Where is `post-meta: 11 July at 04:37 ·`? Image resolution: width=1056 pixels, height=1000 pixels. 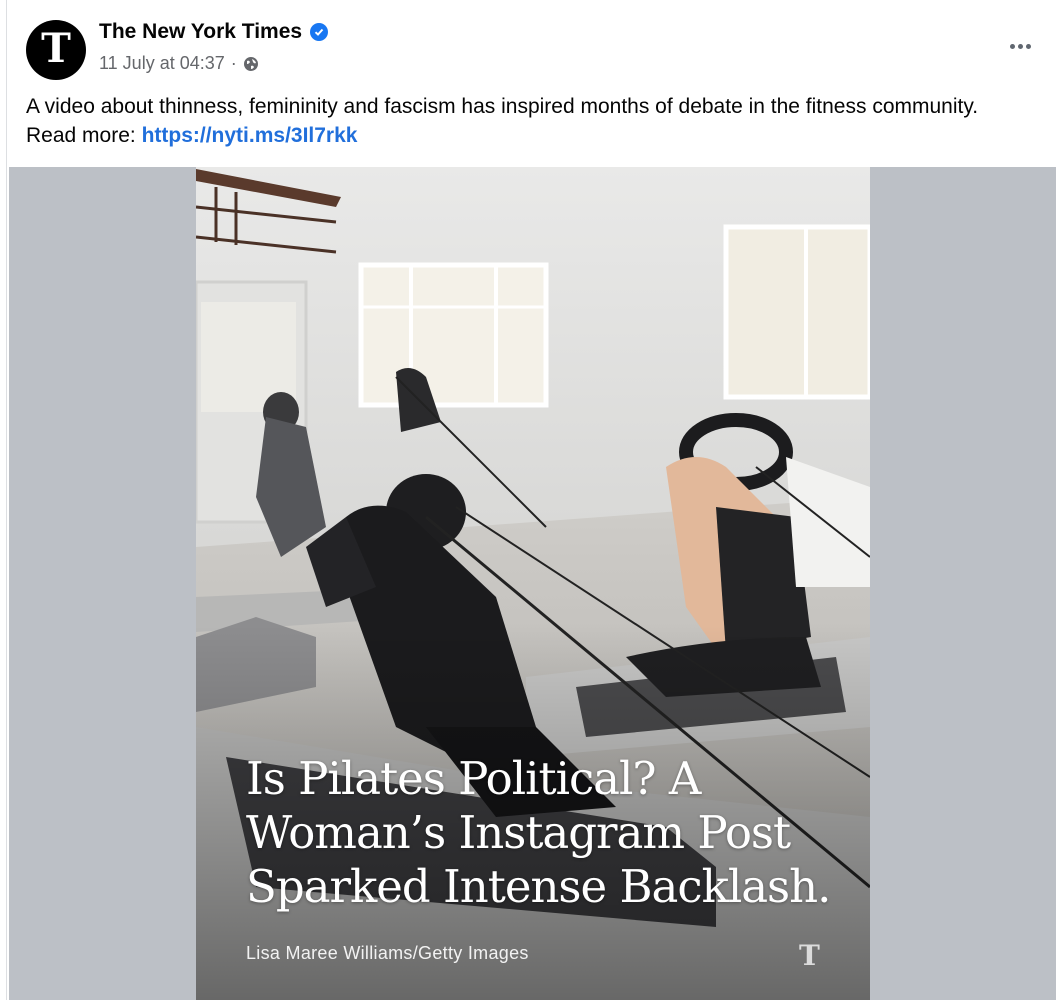
post-meta: 11 July at 04:37 · is located at coordinates (179, 63).